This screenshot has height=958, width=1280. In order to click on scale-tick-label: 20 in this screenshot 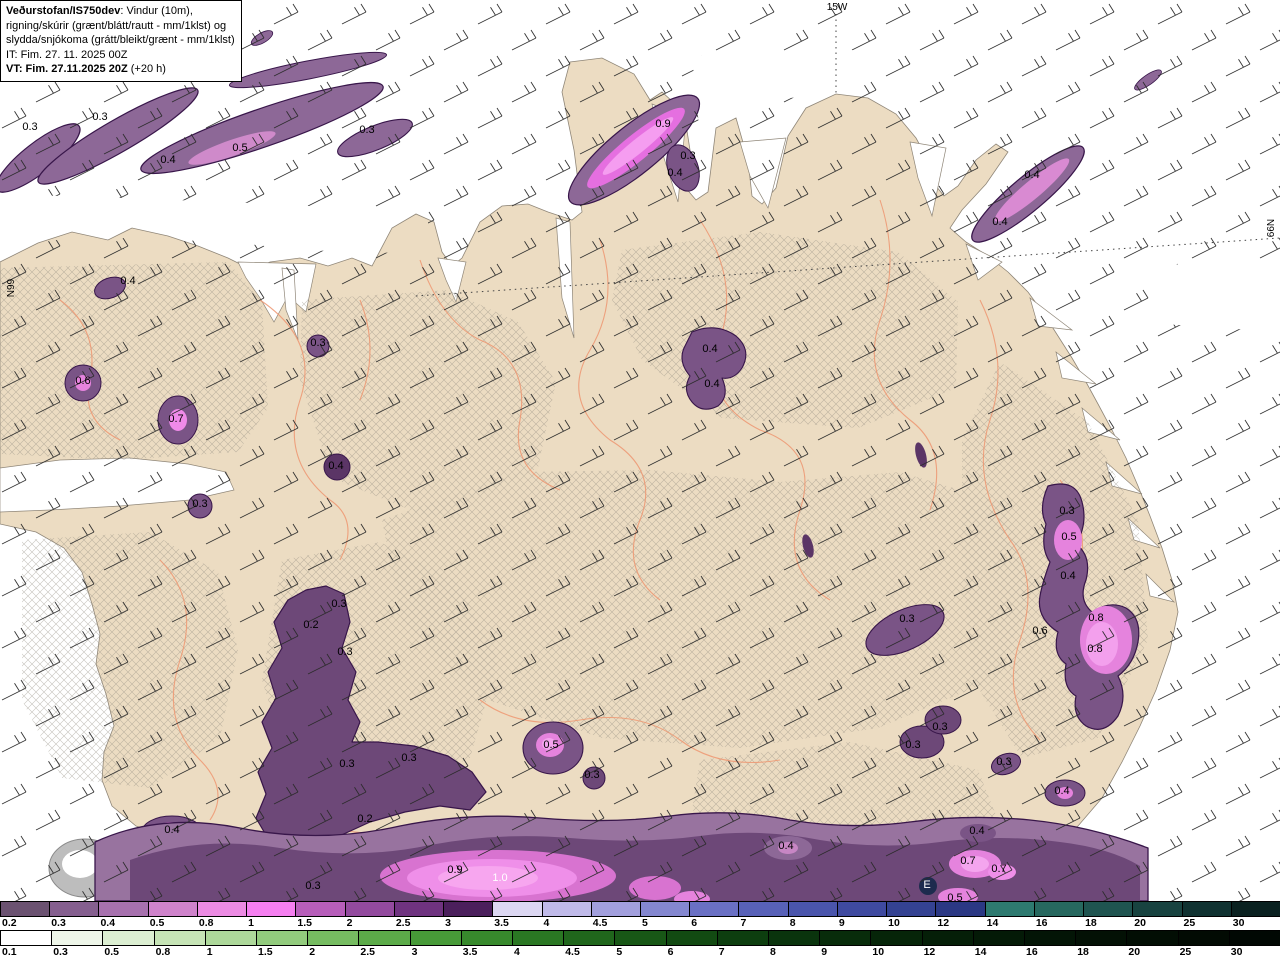, I will do `click(1140, 923)`.